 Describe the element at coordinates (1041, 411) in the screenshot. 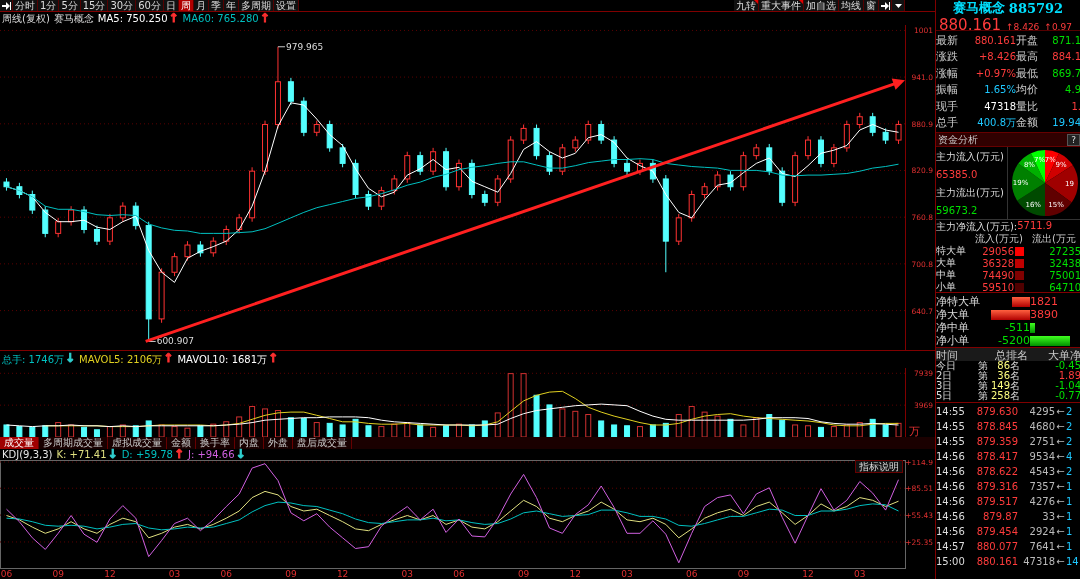

I see `table-cell-text: 4295` at that location.